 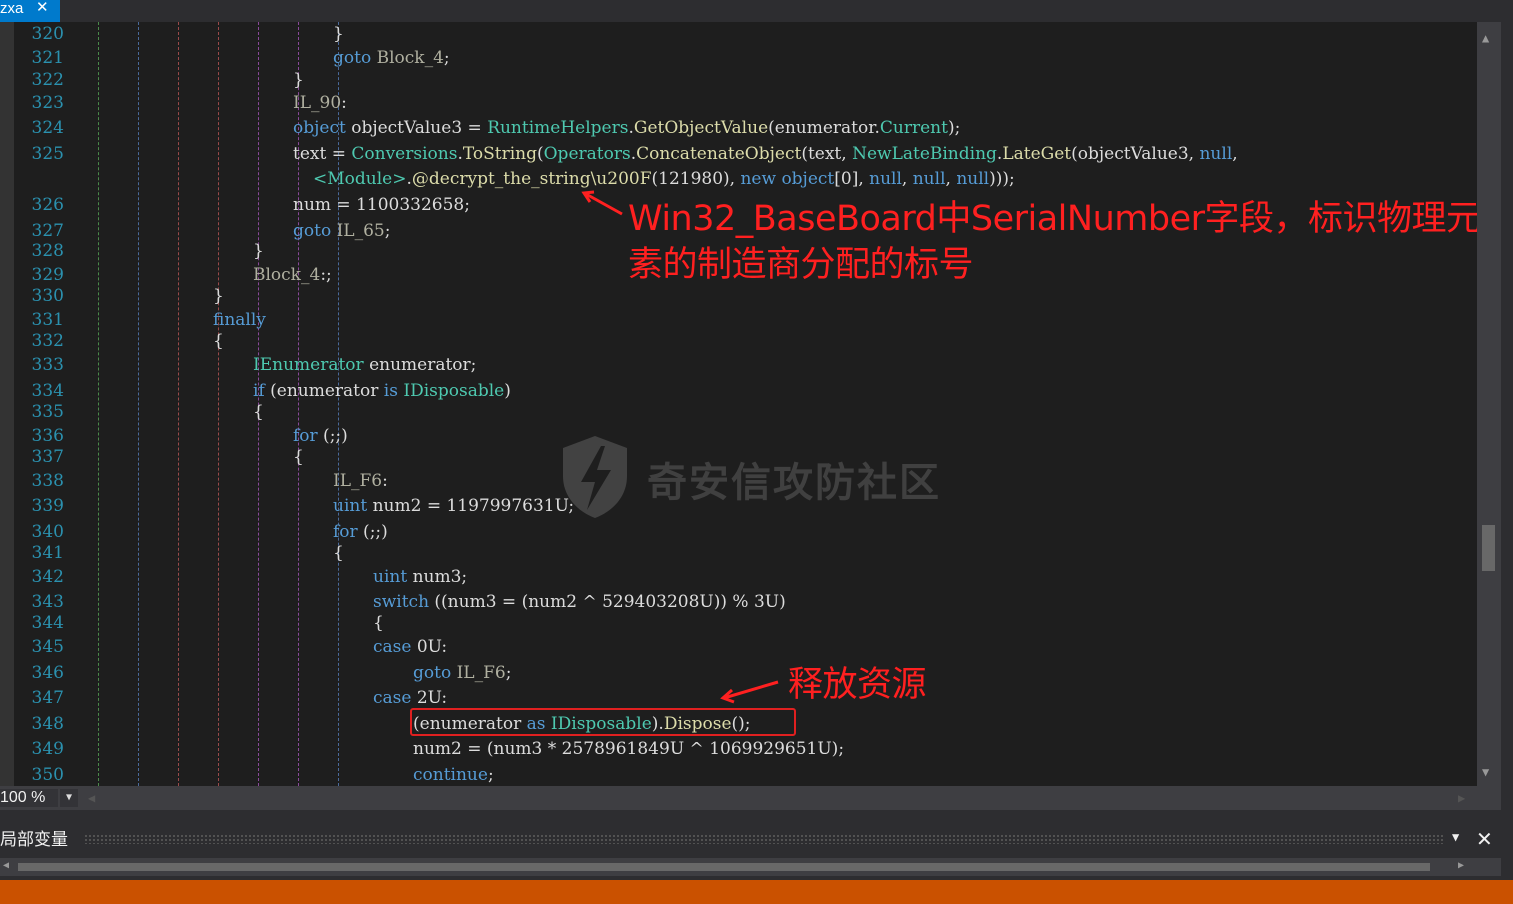 What do you see at coordinates (392, 698) in the screenshot?
I see `code-token: case` at bounding box center [392, 698].